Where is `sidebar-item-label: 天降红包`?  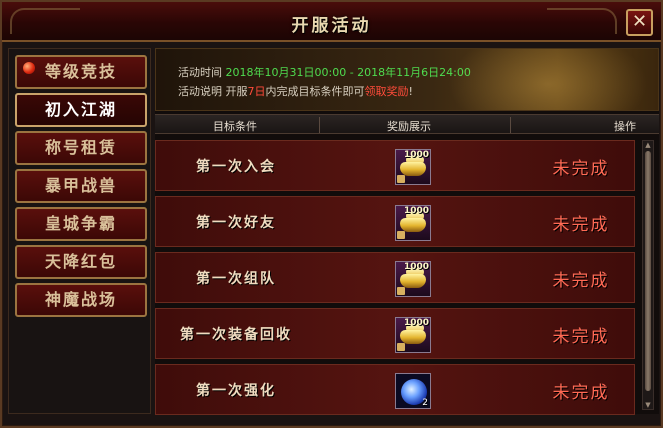 sidebar-item-label: 天降红包 is located at coordinates (80, 261).